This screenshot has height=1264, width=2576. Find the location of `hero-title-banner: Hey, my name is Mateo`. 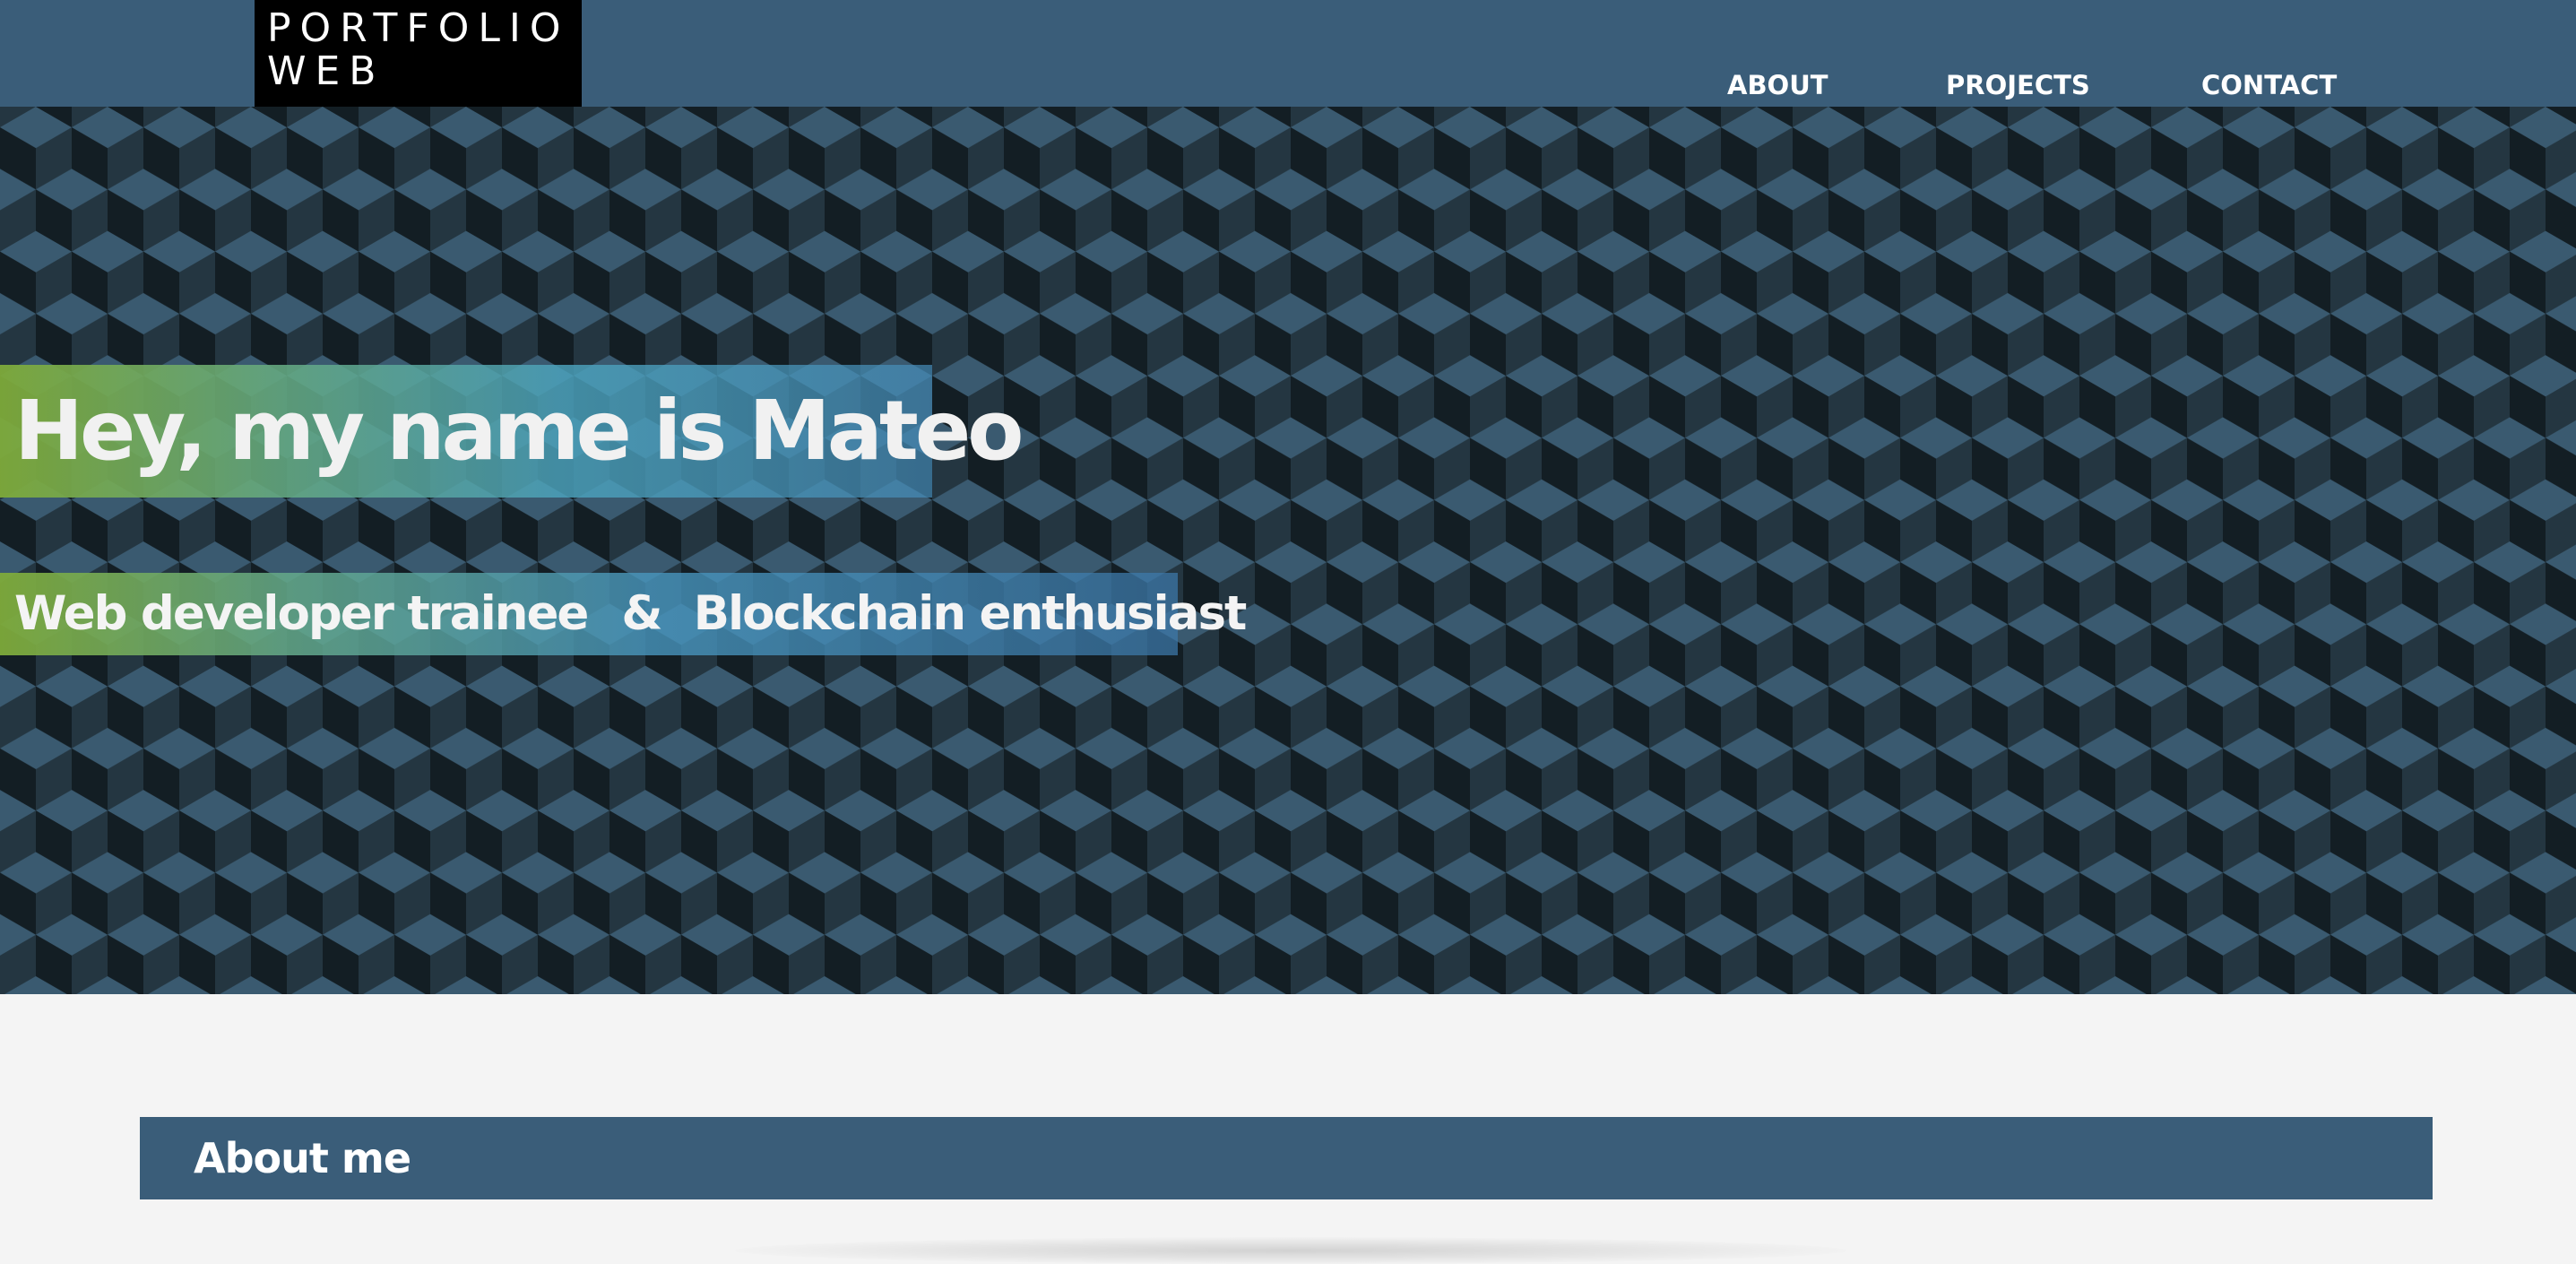

hero-title-banner: Hey, my name is Mateo is located at coordinates (512, 431).